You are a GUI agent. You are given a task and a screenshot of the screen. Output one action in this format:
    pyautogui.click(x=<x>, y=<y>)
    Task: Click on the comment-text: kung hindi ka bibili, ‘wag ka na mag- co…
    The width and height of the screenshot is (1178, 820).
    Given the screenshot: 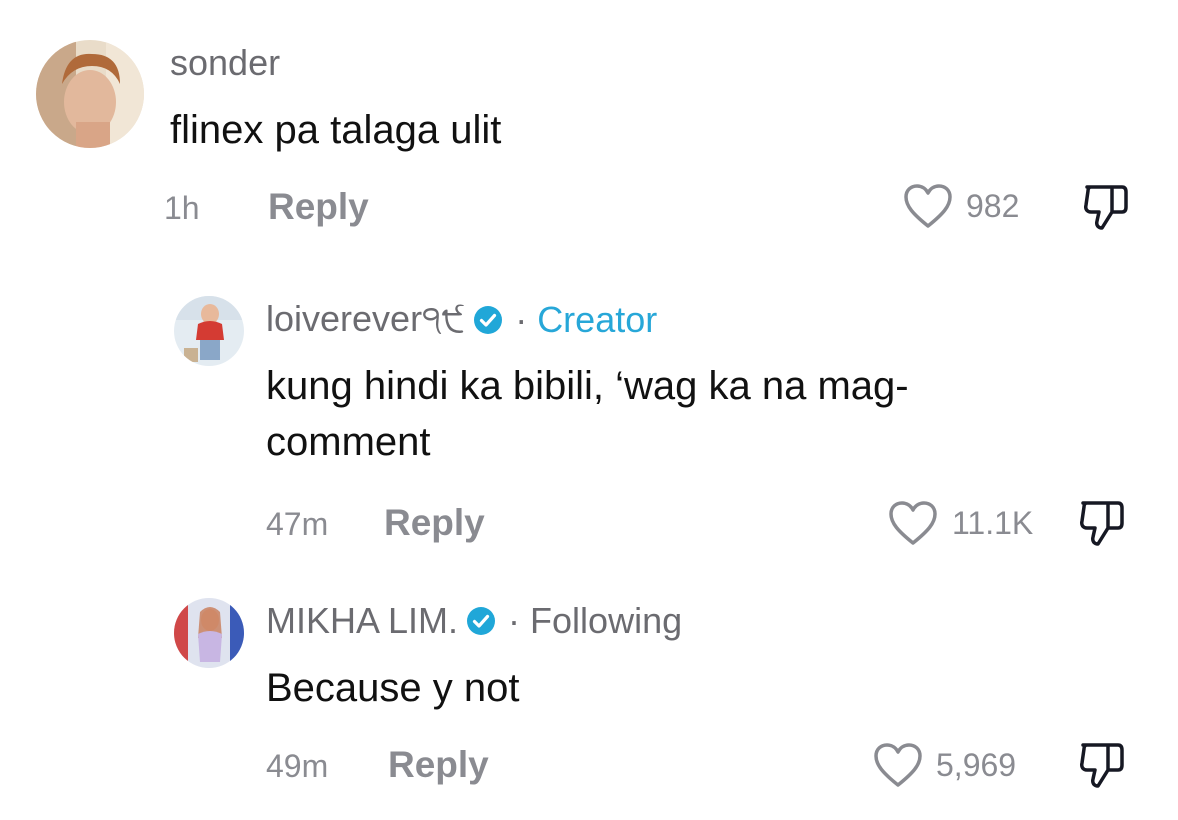 What is the action you would take?
    pyautogui.click(x=587, y=414)
    